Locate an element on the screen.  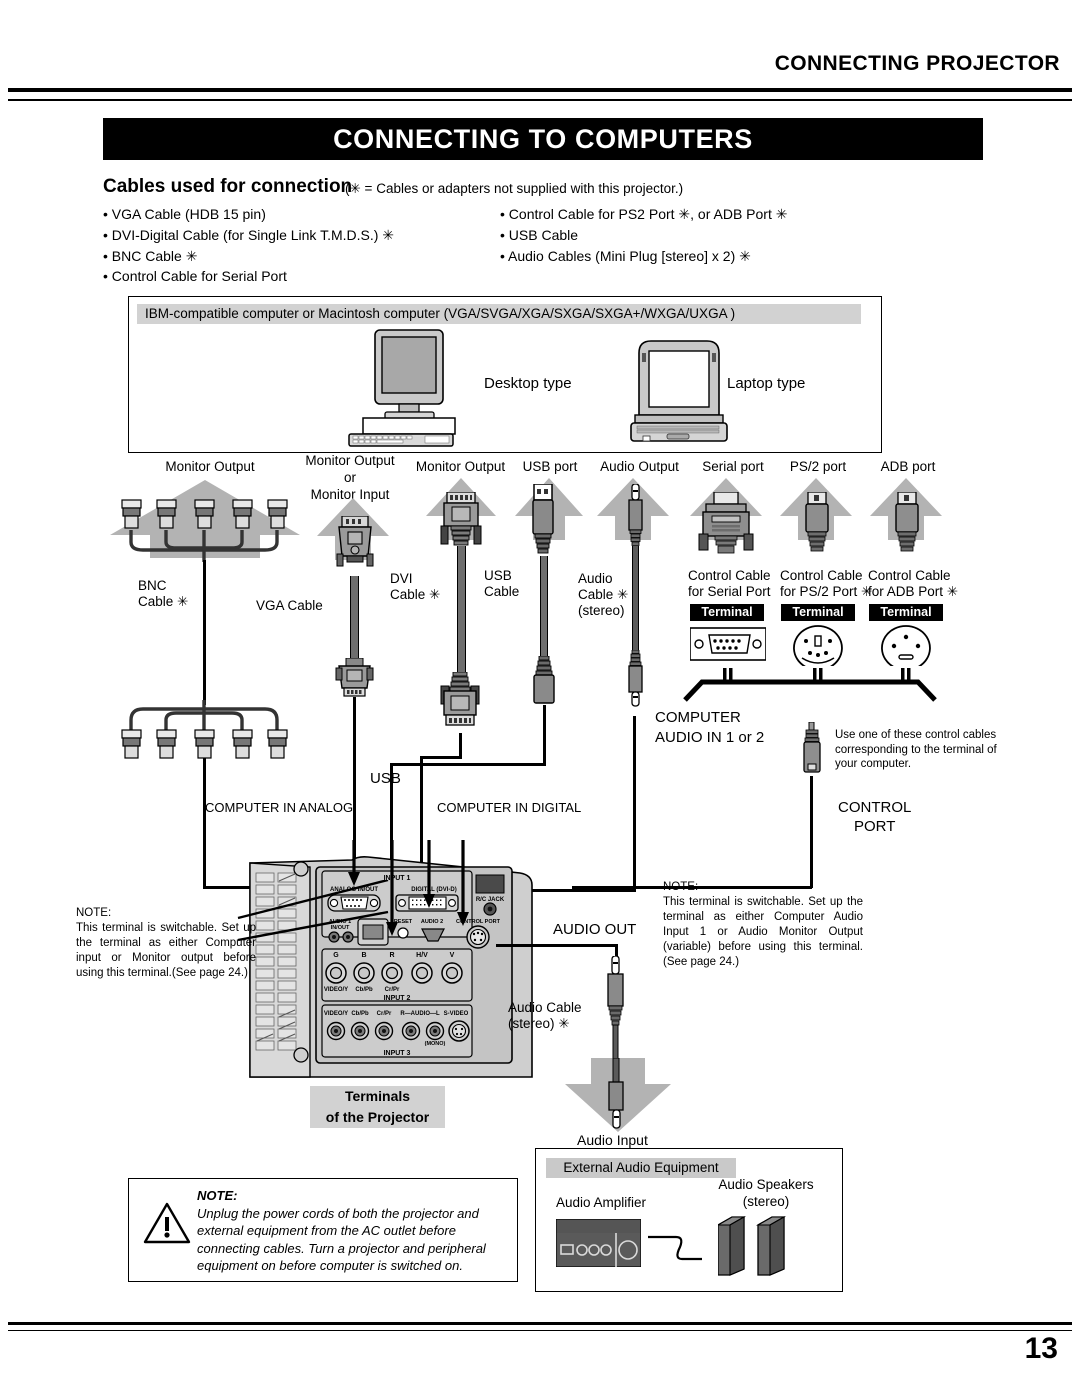
terminal-badge-ps2: Terminal is located at coordinates (818, 612).